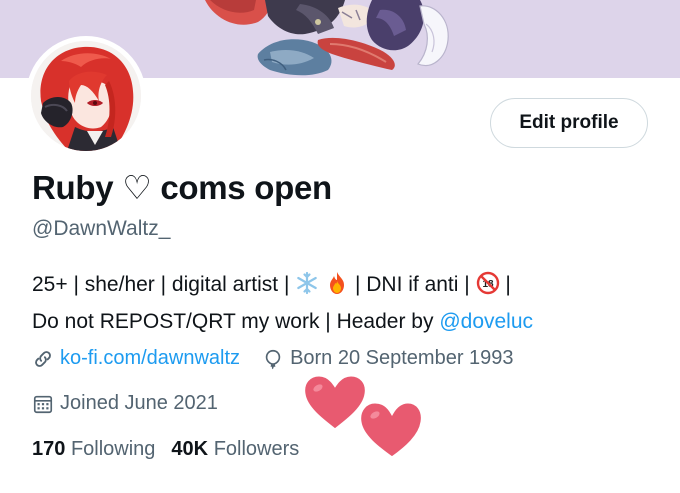 Image resolution: width=680 pixels, height=493 pixels. I want to click on edit-profile-button: Edit profile, so click(569, 123).